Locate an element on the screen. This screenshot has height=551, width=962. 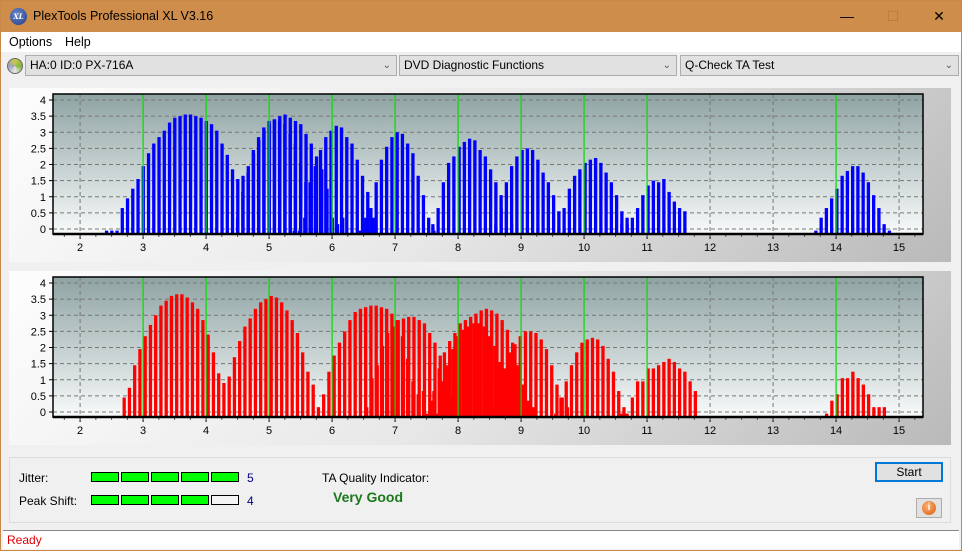
test-select: Q-Check TA Test ⌄ is located at coordinates (819, 65).